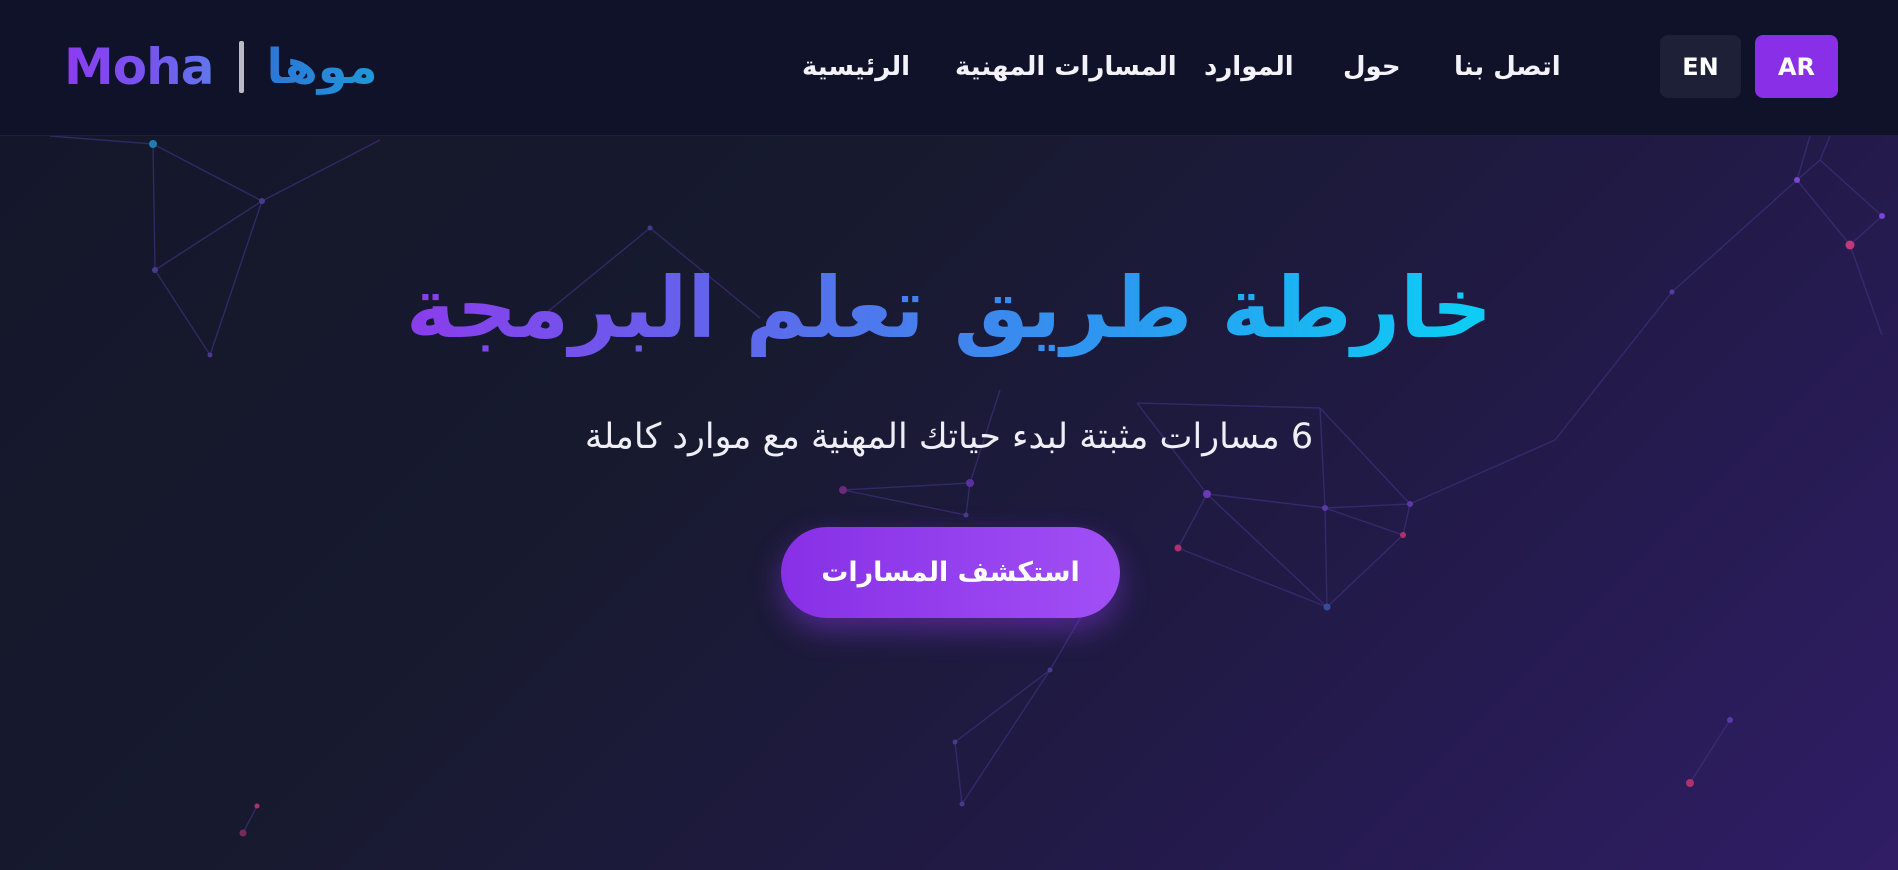 This screenshot has height=870, width=1898. I want to click on nav-link-about: حول, so click(1372, 67).